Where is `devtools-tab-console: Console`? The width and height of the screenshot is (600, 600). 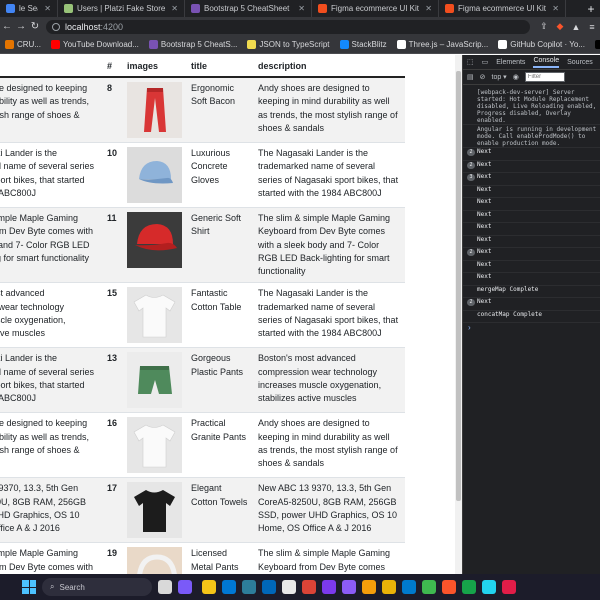
devtools-tab-console: Console is located at coordinates (546, 62).